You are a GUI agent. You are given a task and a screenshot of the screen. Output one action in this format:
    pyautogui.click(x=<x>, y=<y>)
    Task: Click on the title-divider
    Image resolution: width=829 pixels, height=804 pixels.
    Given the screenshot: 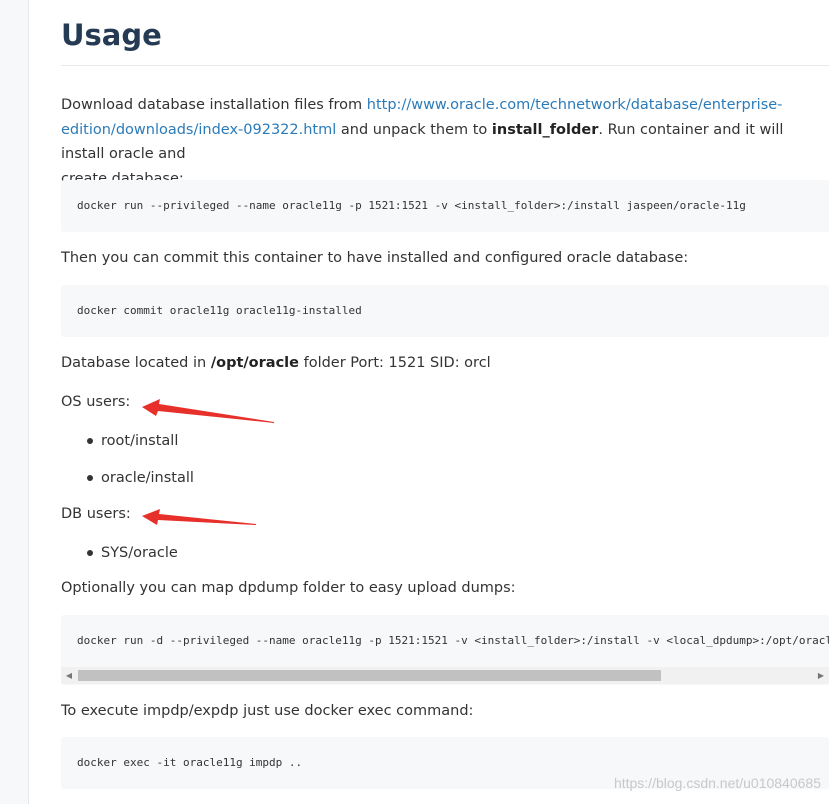 What is the action you would take?
    pyautogui.click(x=445, y=65)
    